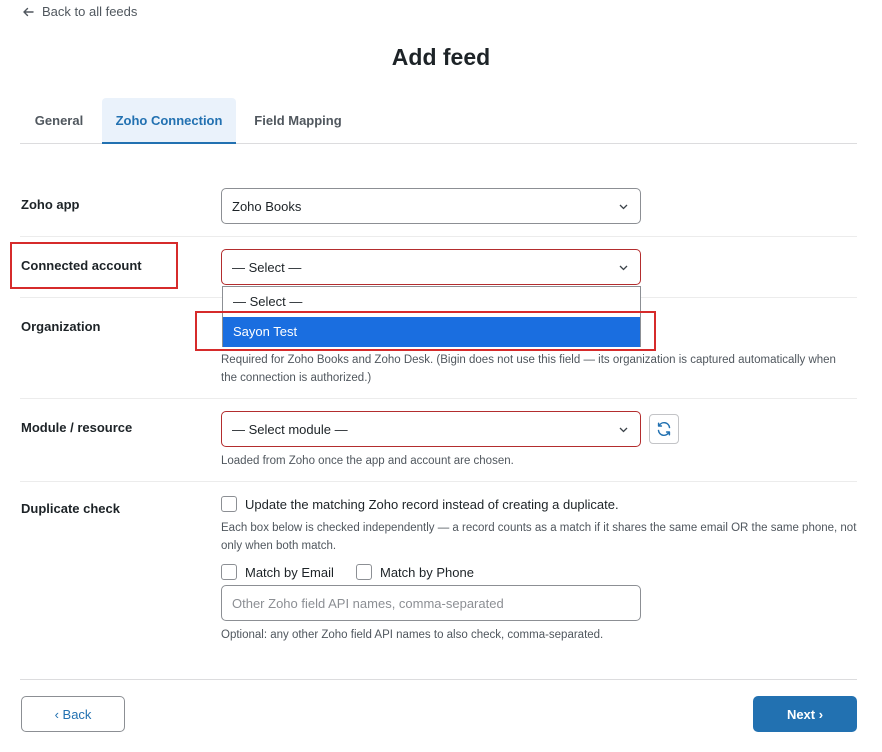  What do you see at coordinates (431, 603) in the screenshot?
I see `other-fields-input` at bounding box center [431, 603].